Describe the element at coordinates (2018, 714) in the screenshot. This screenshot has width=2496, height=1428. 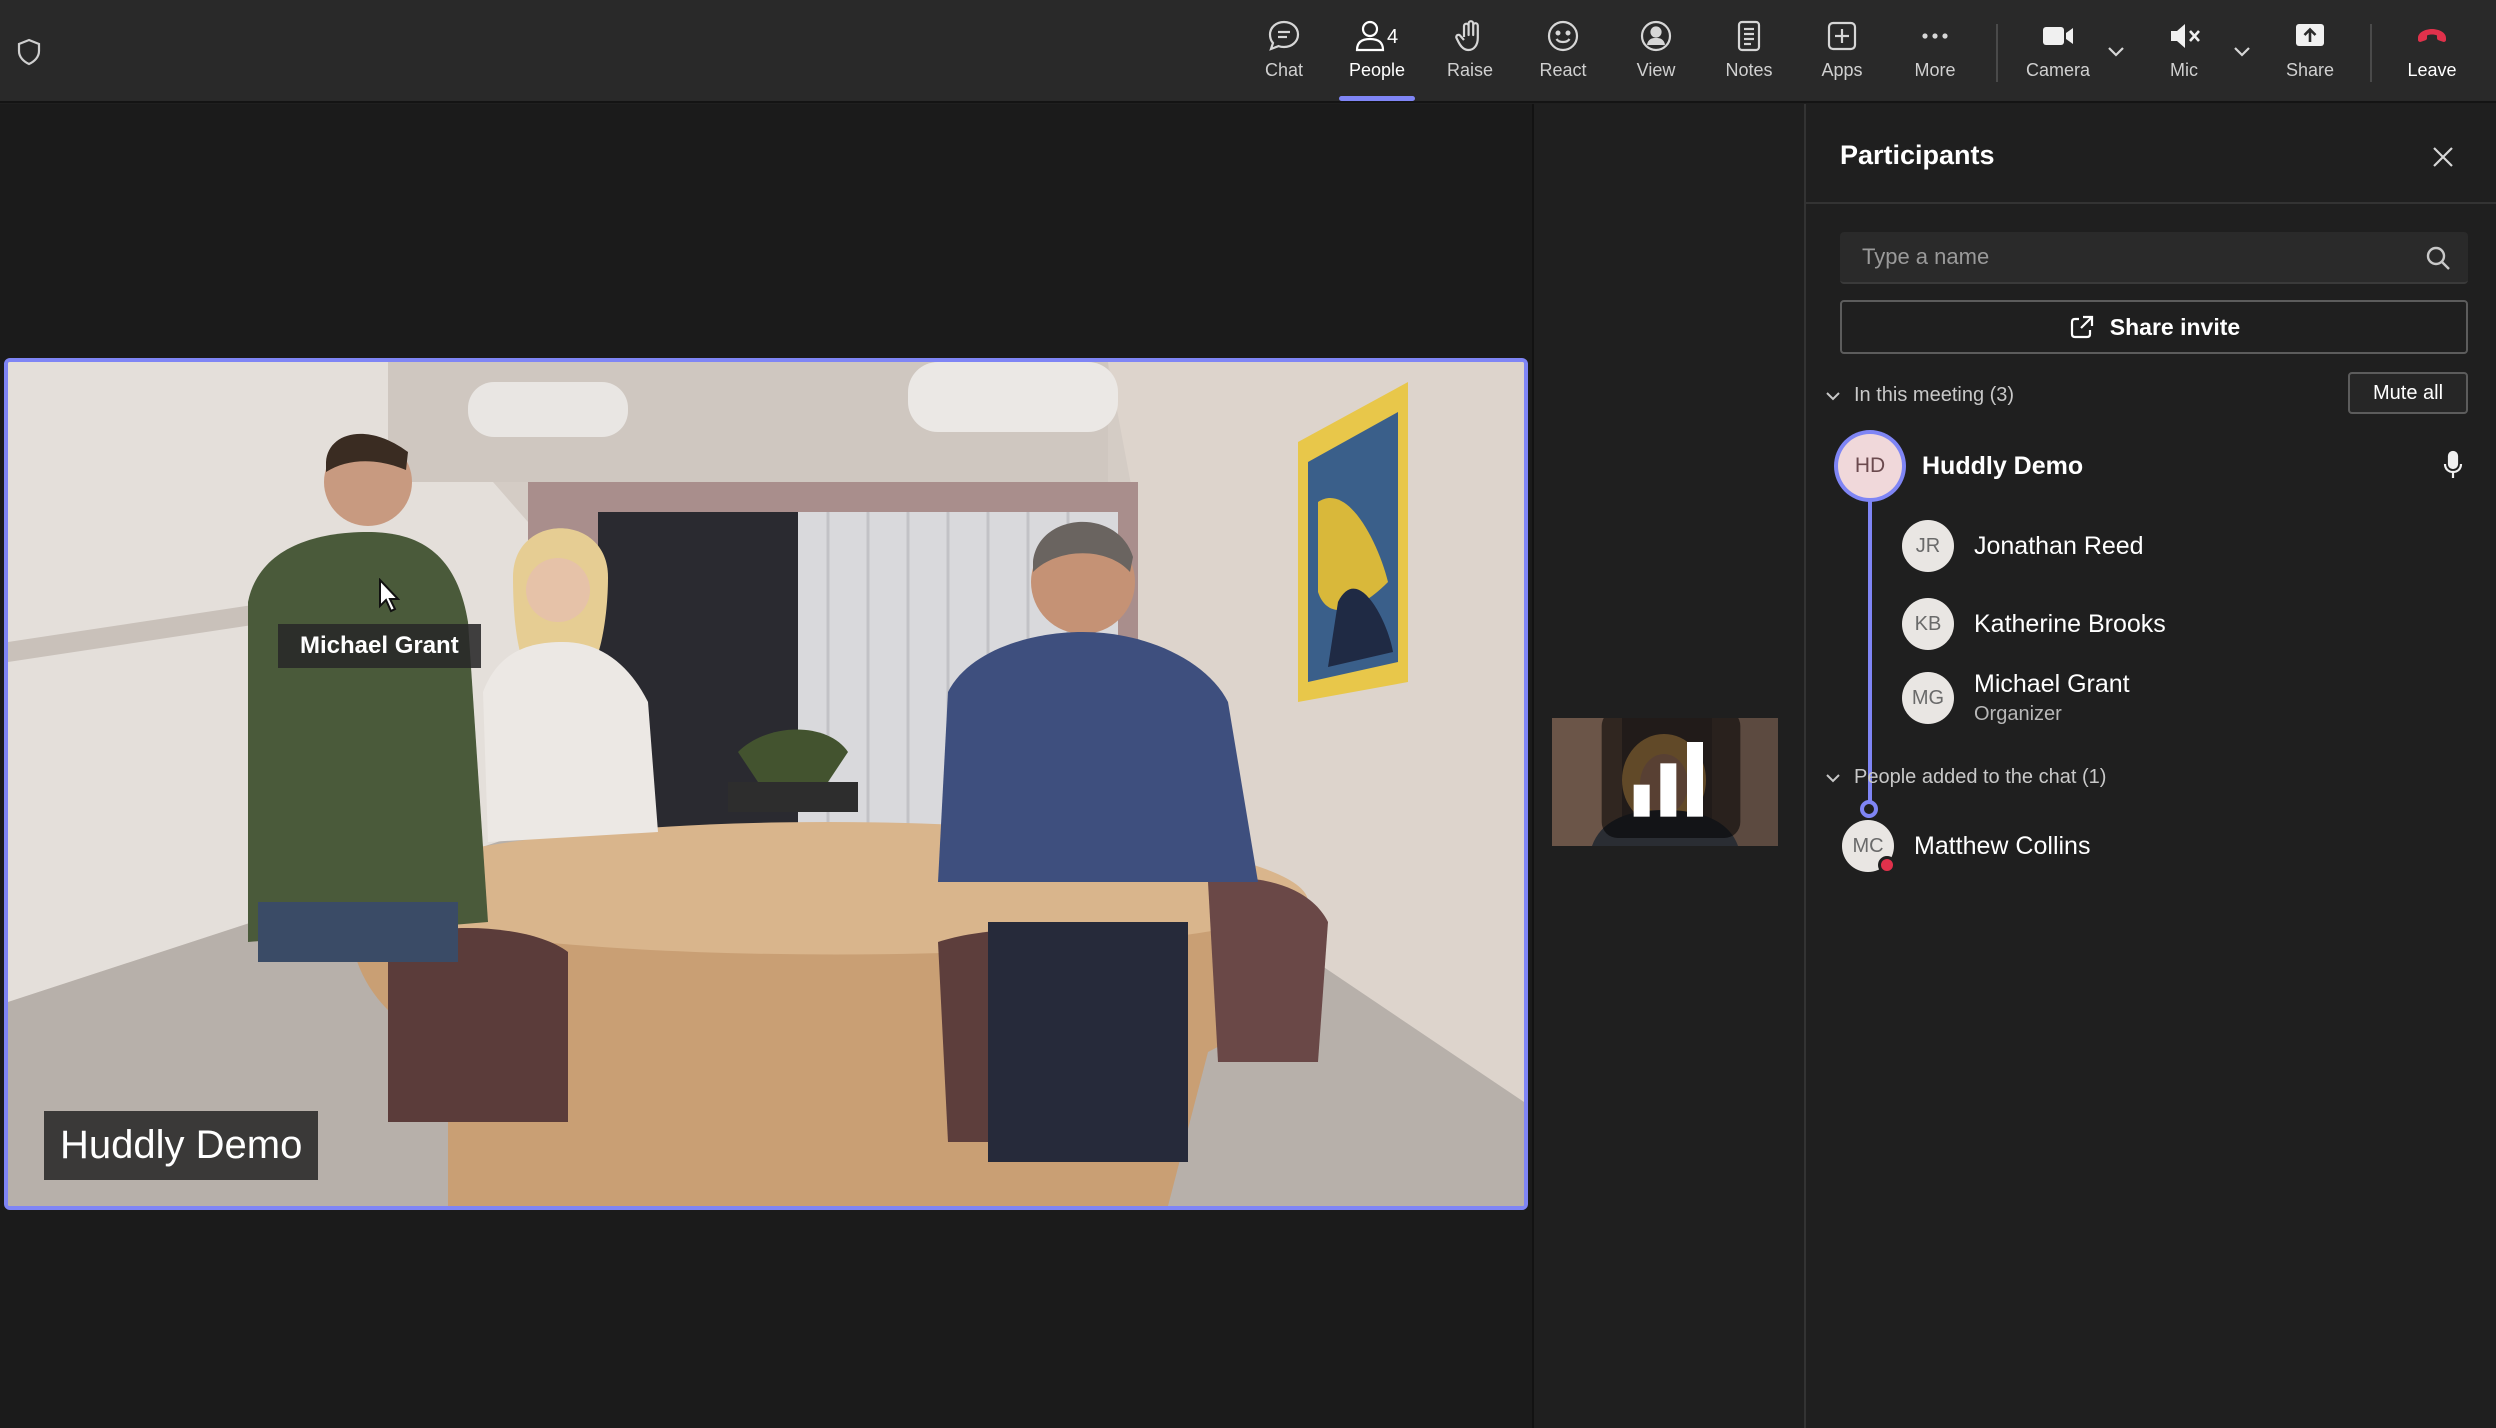
I see `participant-role: Organizer` at that location.